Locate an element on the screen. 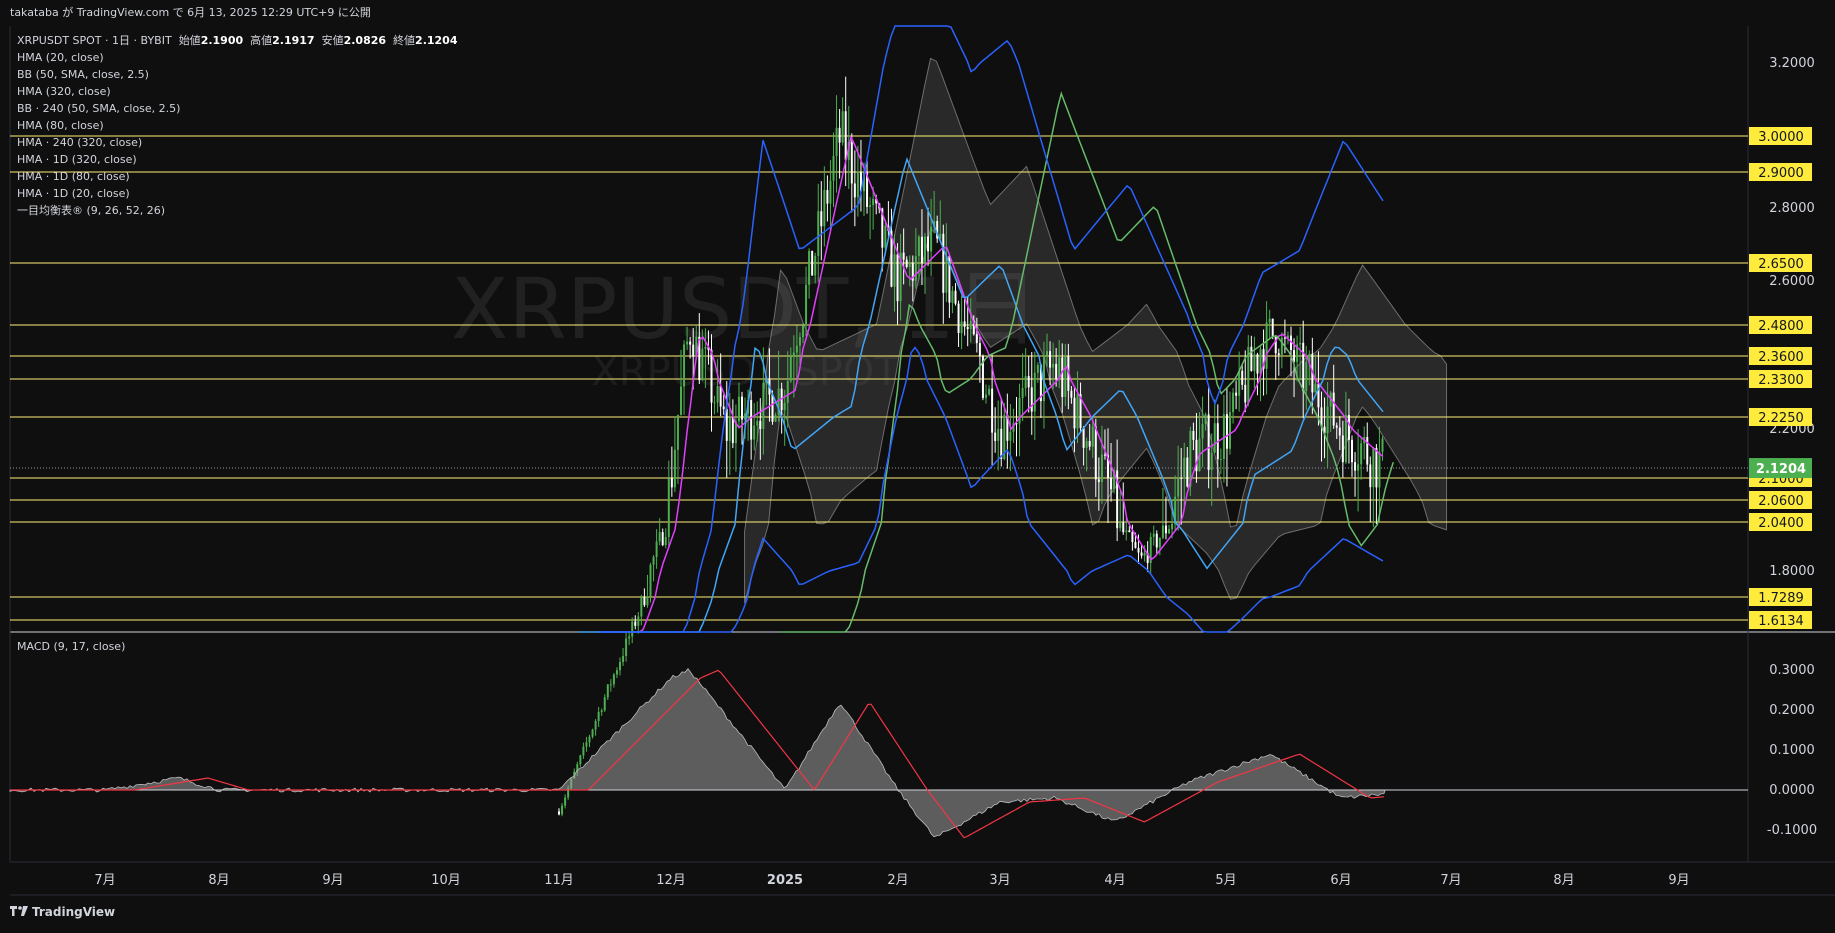 Image resolution: width=1835 pixels, height=933 pixels. indicator-row: HMA · 1D (20, close) is located at coordinates (237, 193).